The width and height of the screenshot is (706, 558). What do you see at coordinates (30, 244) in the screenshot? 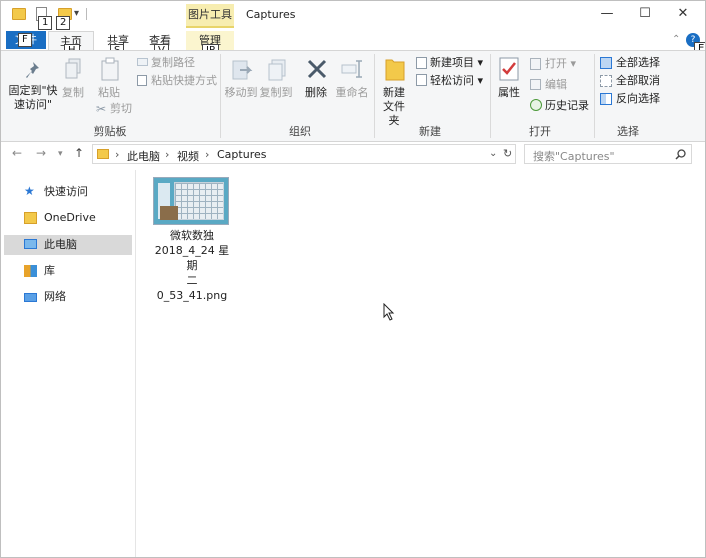
I see `computer-icon` at bounding box center [30, 244].